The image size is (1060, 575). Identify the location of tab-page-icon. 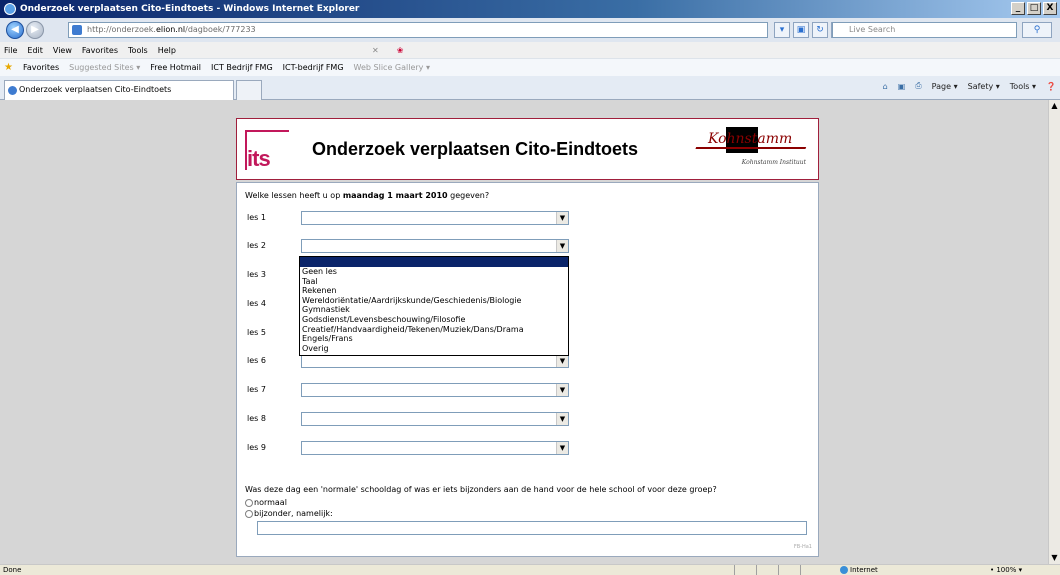
(12, 90).